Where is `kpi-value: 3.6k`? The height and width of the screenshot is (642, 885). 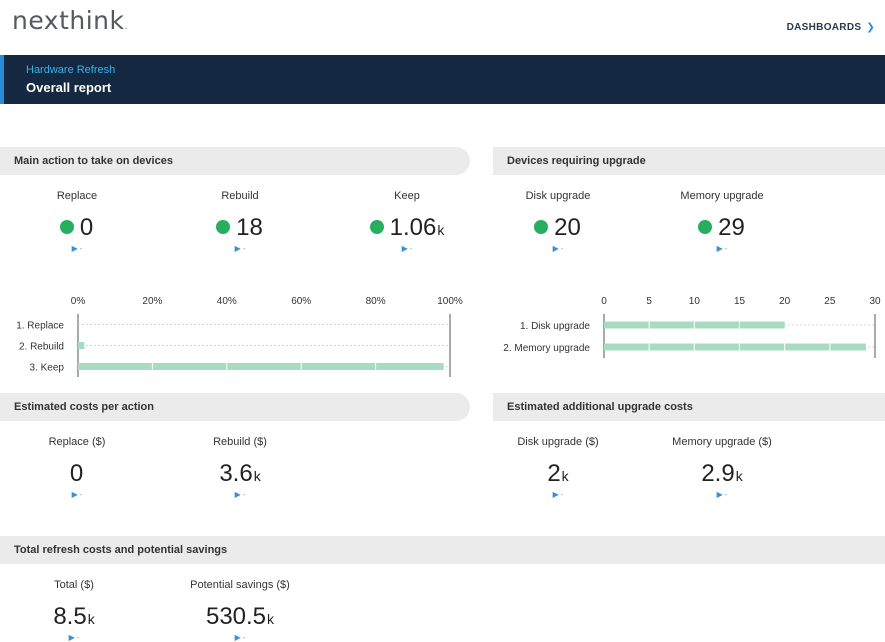 kpi-value: 3.6k is located at coordinates (240, 473).